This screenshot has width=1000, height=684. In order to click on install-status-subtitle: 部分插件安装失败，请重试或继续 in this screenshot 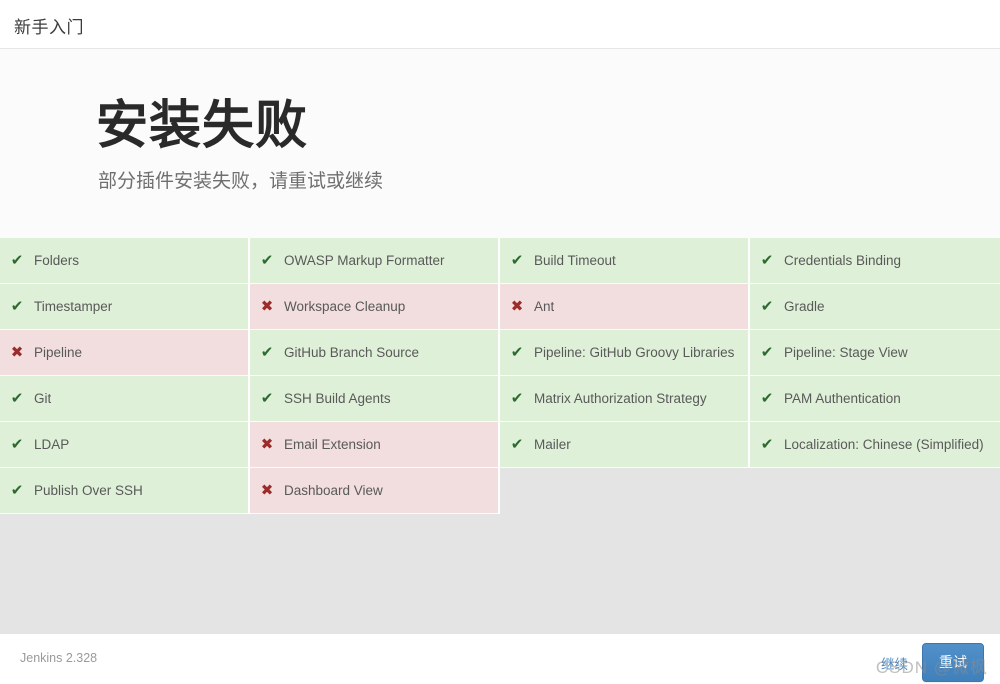, I will do `click(241, 182)`.